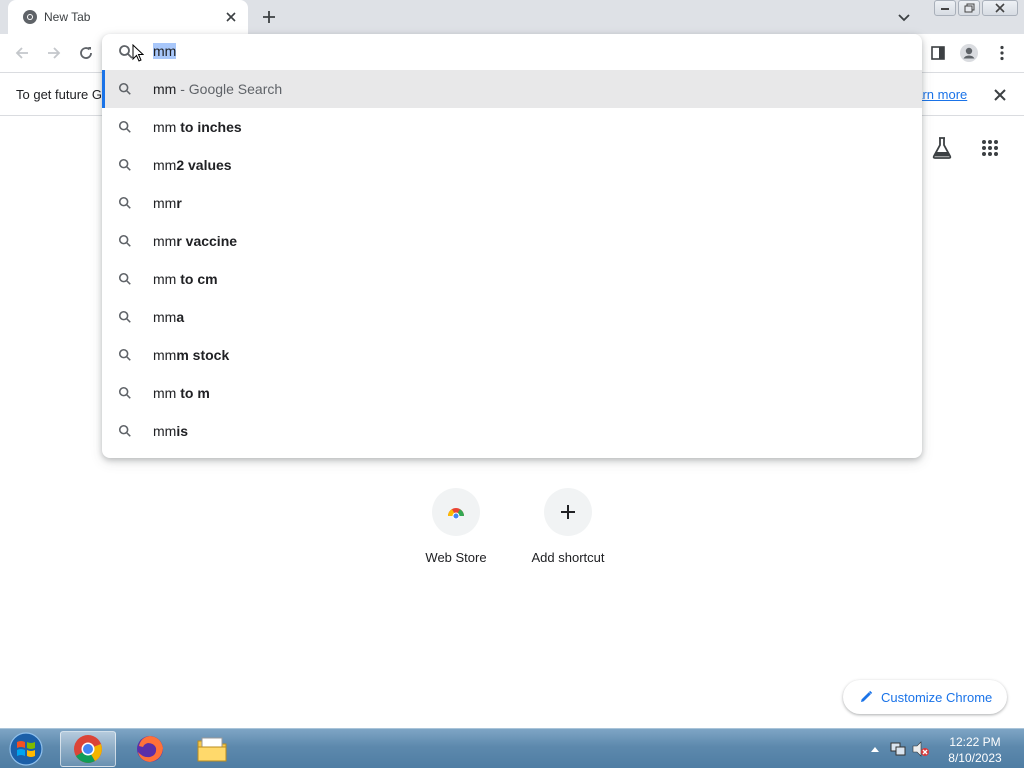  I want to click on omnibox-suggestion: mmr vaccine, so click(512, 241).